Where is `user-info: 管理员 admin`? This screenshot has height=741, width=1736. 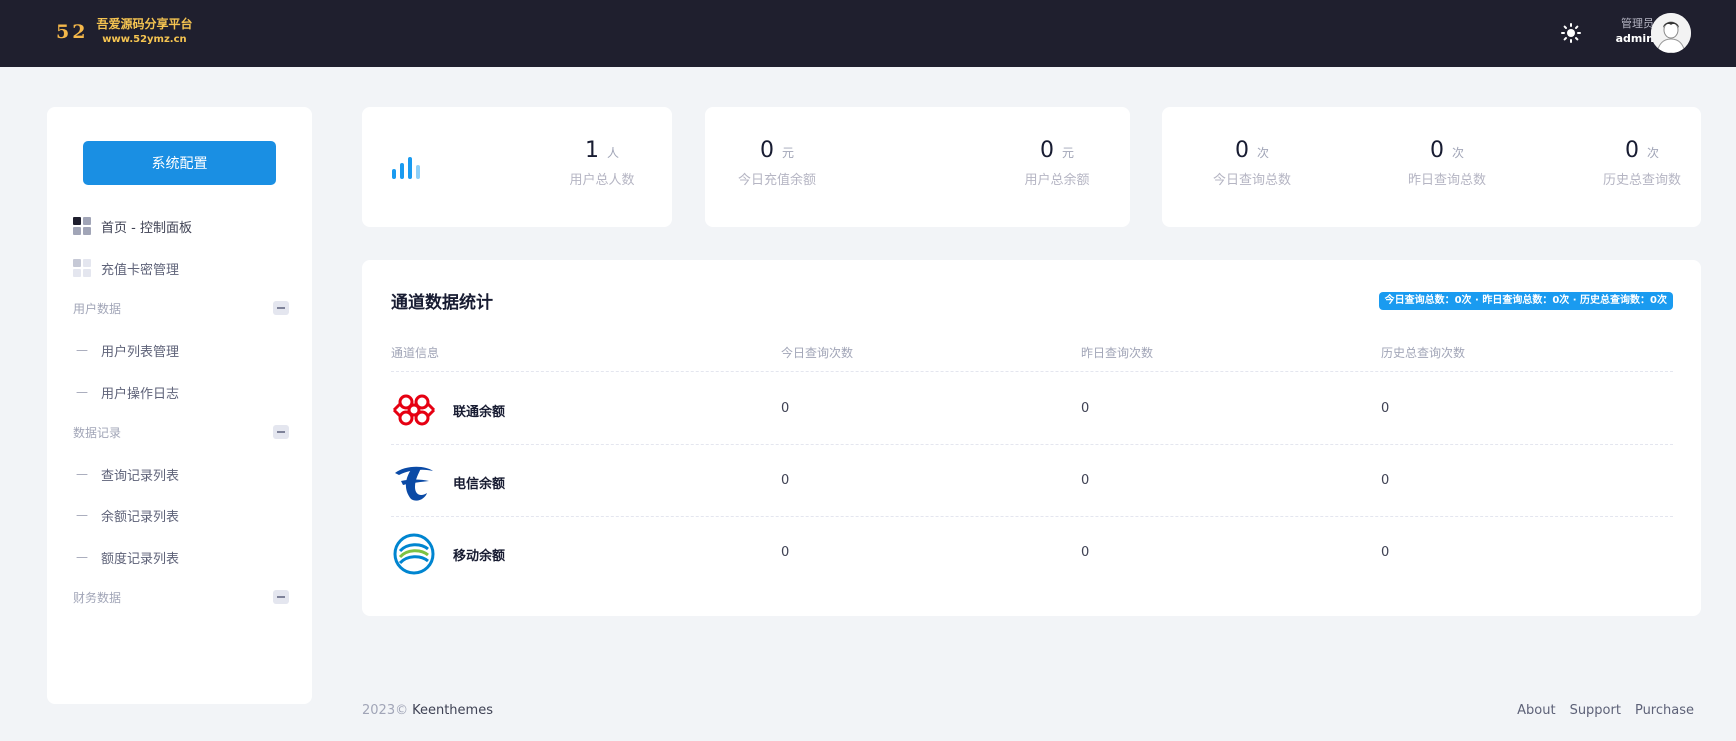 user-info: 管理员 admin is located at coordinates (1622, 31).